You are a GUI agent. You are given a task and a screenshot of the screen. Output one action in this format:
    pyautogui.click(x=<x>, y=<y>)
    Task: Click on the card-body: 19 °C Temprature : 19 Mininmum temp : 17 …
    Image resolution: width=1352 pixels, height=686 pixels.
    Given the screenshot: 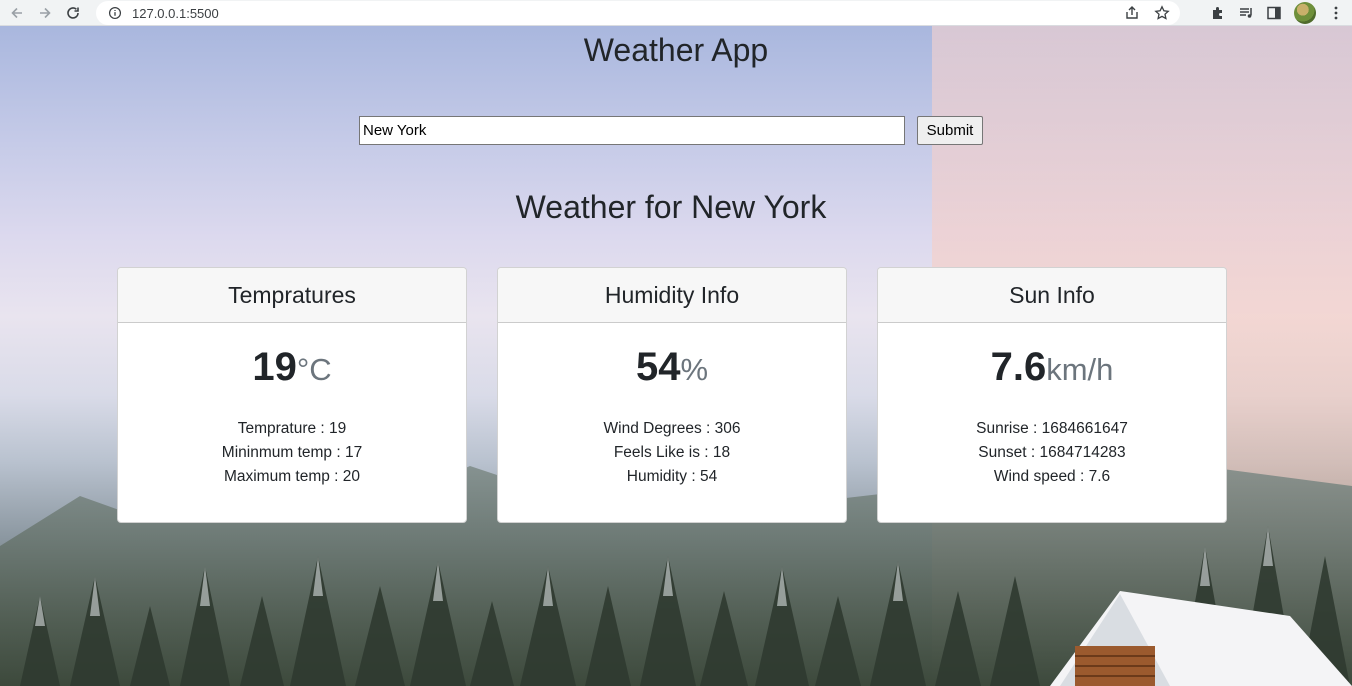 What is the action you would take?
    pyautogui.click(x=292, y=417)
    